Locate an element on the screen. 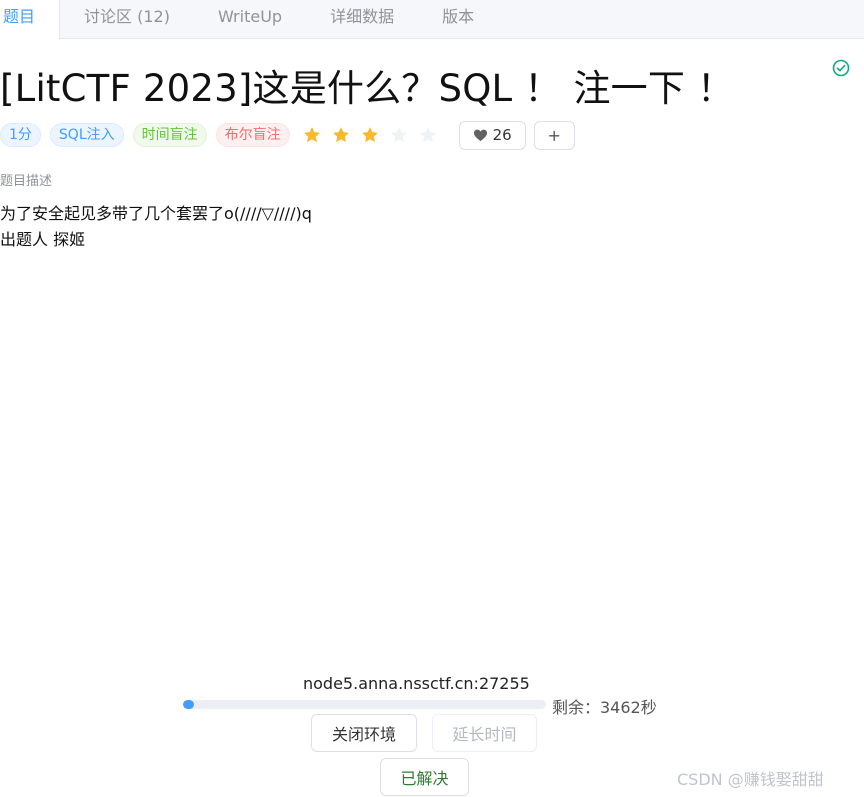  tab-writeup: WriteUp is located at coordinates (250, 19).